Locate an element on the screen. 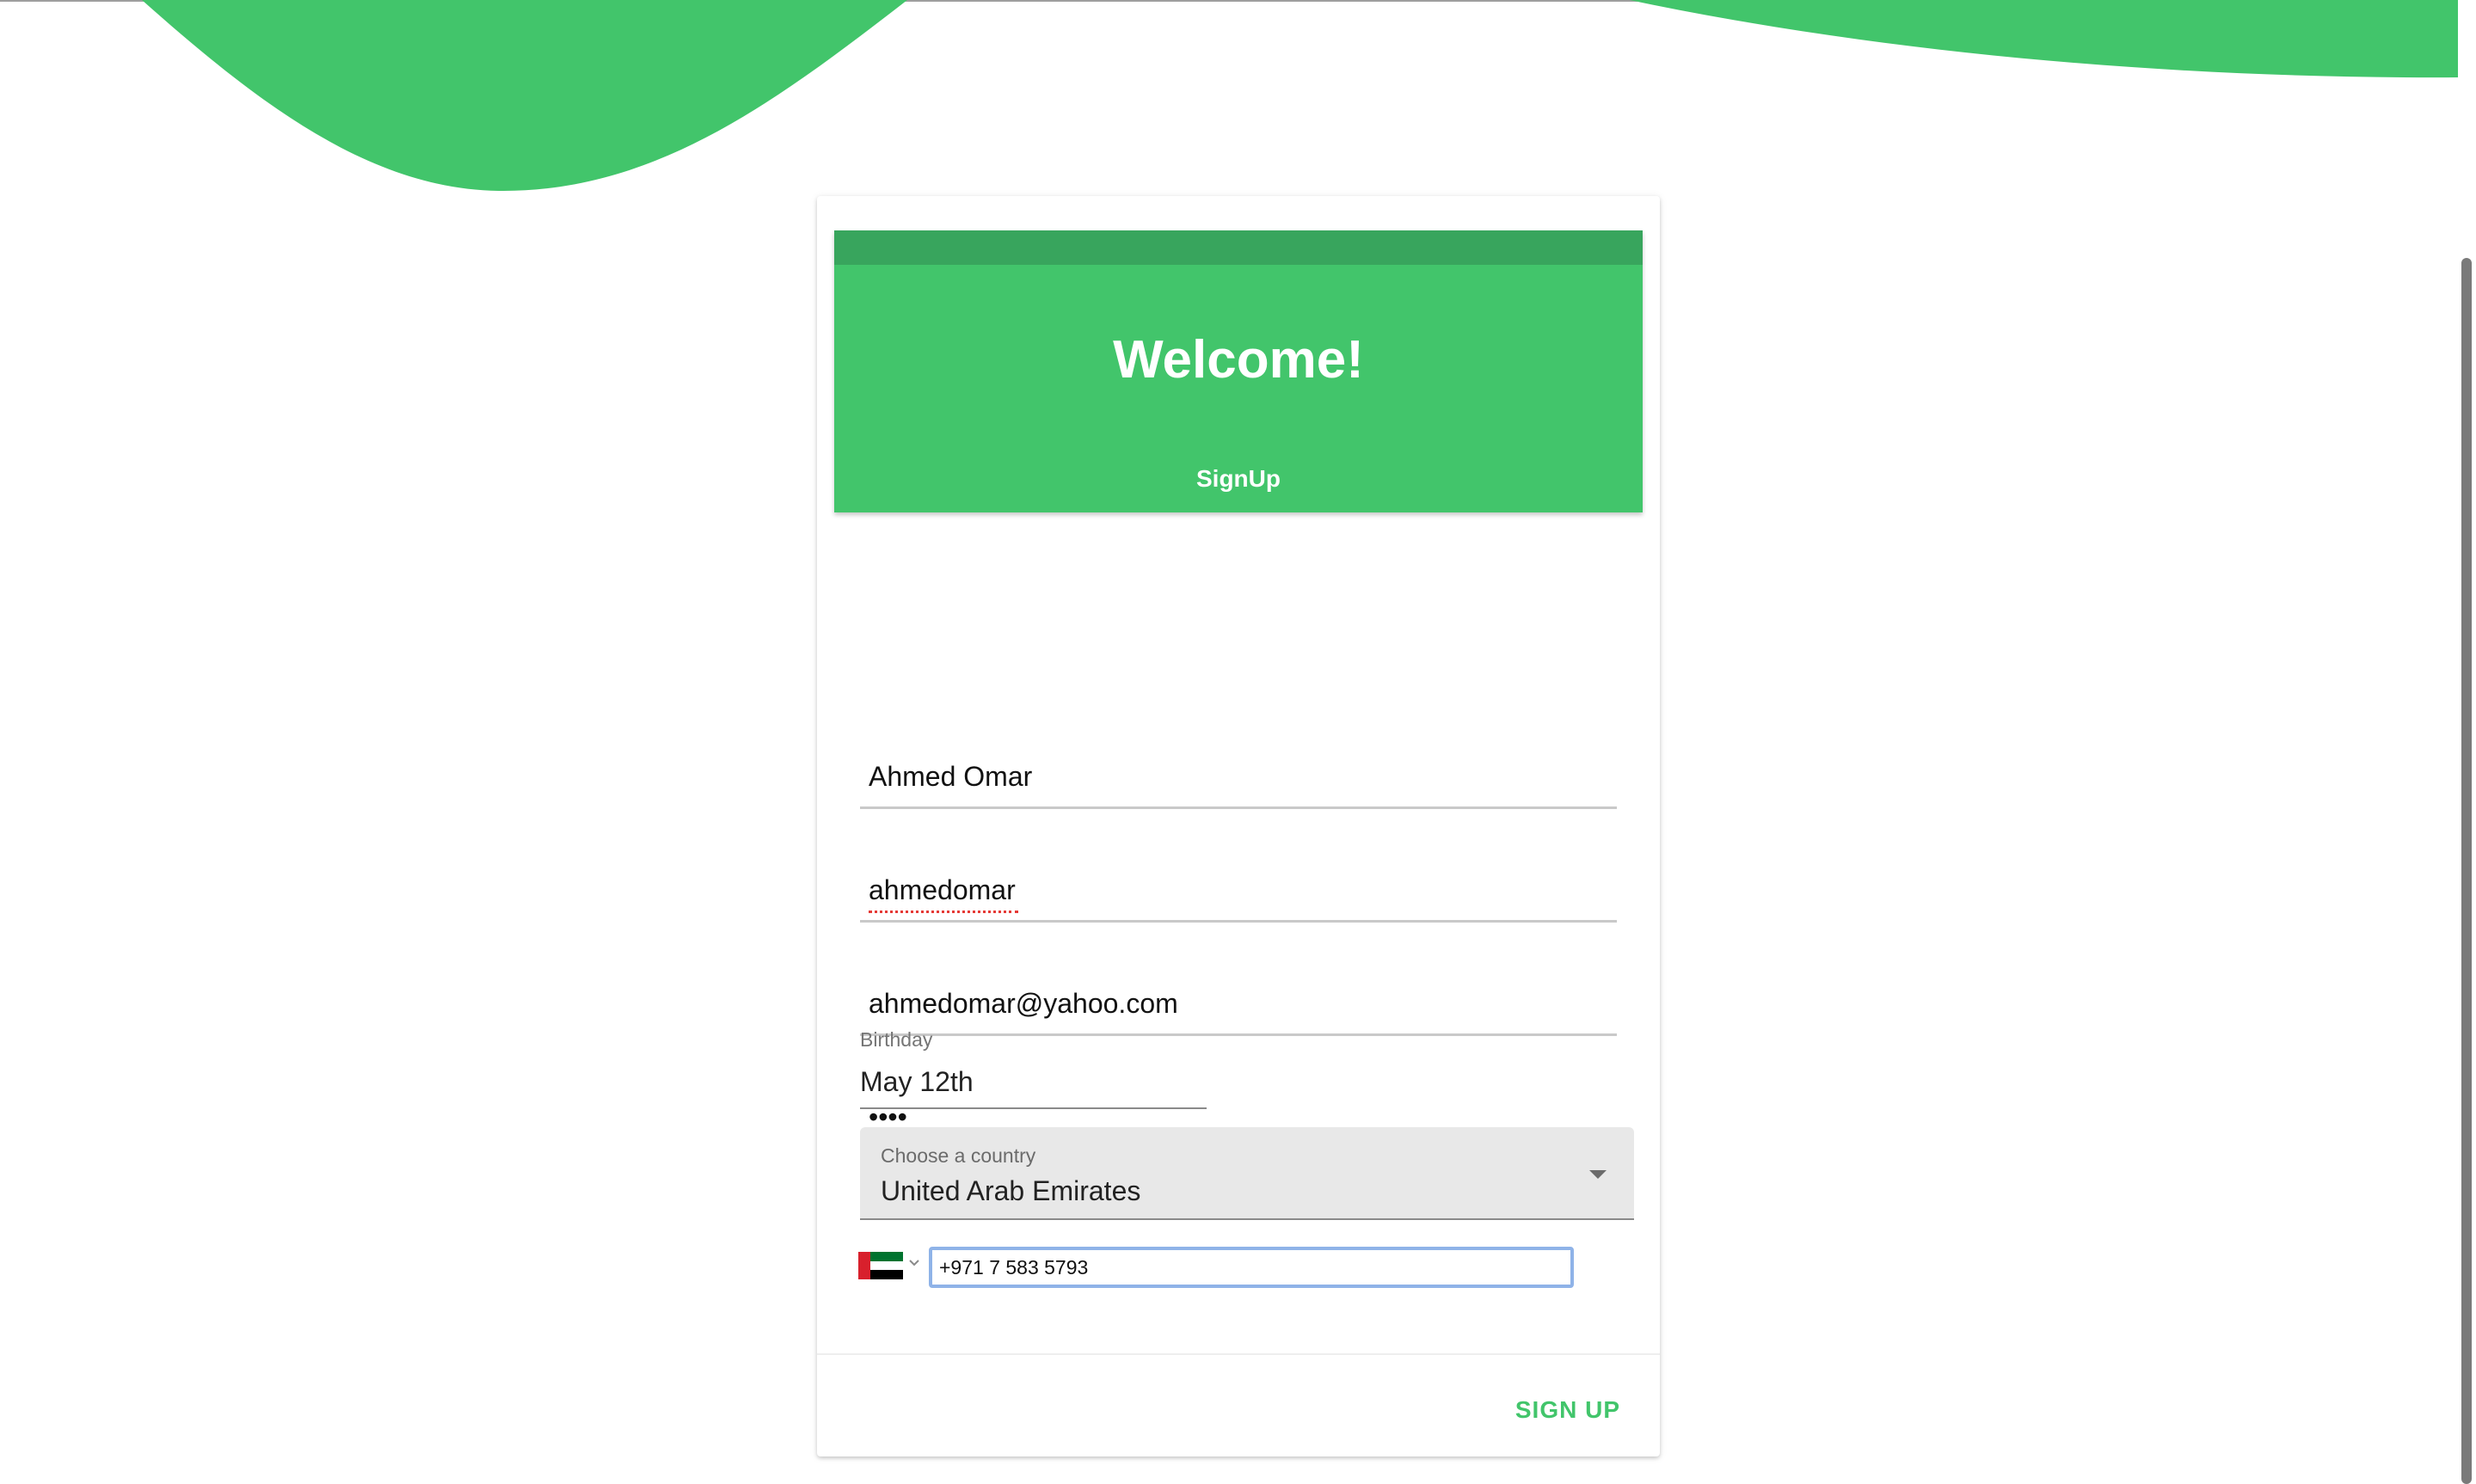 The image size is (2476, 1484). name-field is located at coordinates (1238, 777).